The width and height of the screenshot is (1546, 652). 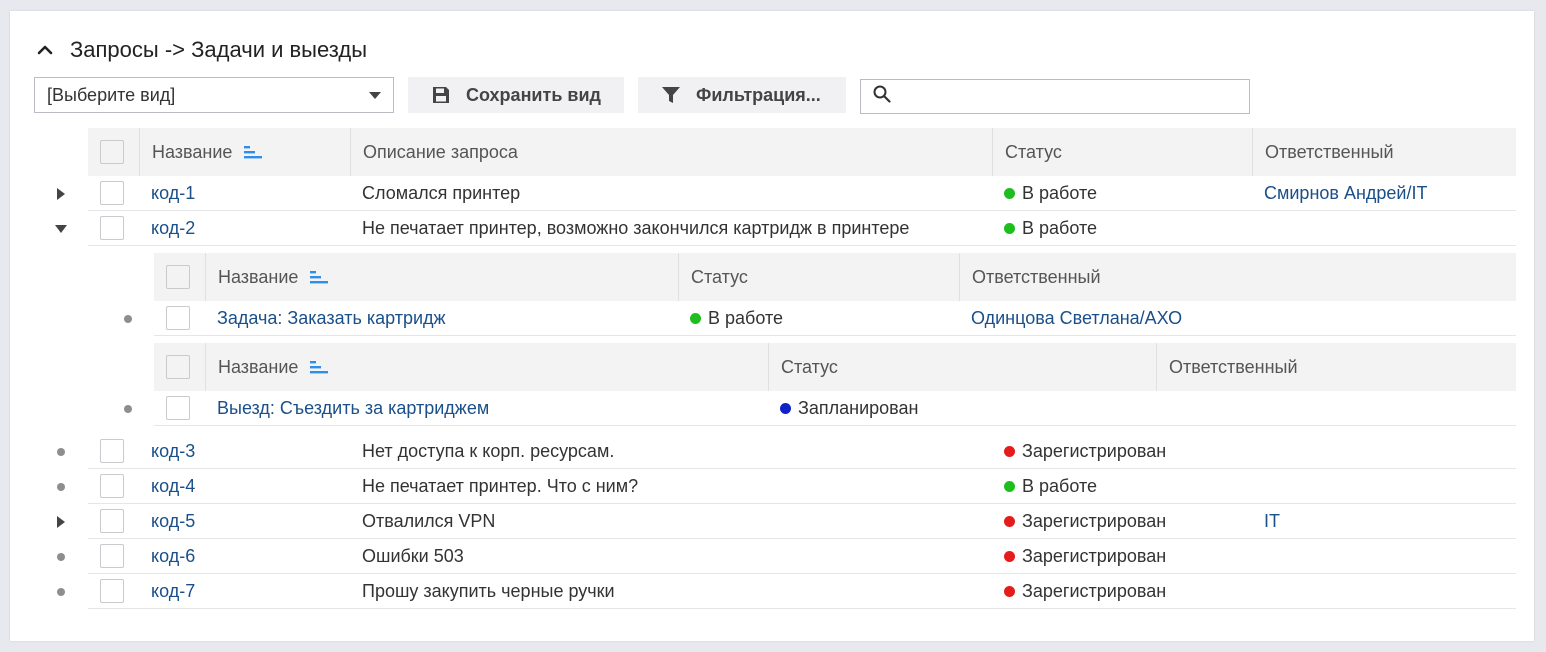 I want to click on trips-header-label: Статус, so click(x=809, y=366).